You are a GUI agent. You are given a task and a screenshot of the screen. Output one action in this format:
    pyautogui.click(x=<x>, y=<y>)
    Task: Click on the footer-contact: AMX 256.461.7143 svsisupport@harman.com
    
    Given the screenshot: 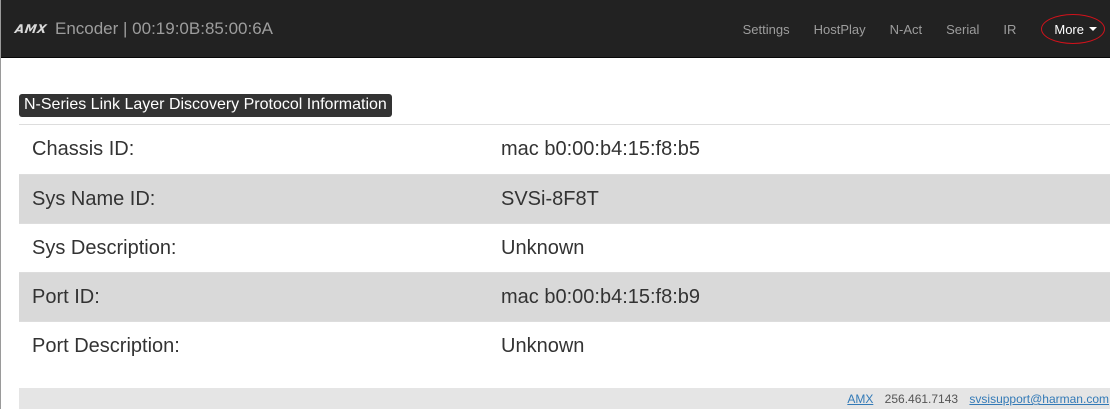 What is the action you would take?
    pyautogui.click(x=978, y=399)
    